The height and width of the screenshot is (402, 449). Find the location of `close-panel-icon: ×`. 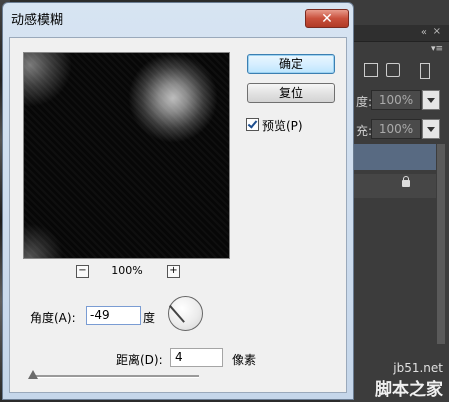

close-panel-icon: × is located at coordinates (437, 31).